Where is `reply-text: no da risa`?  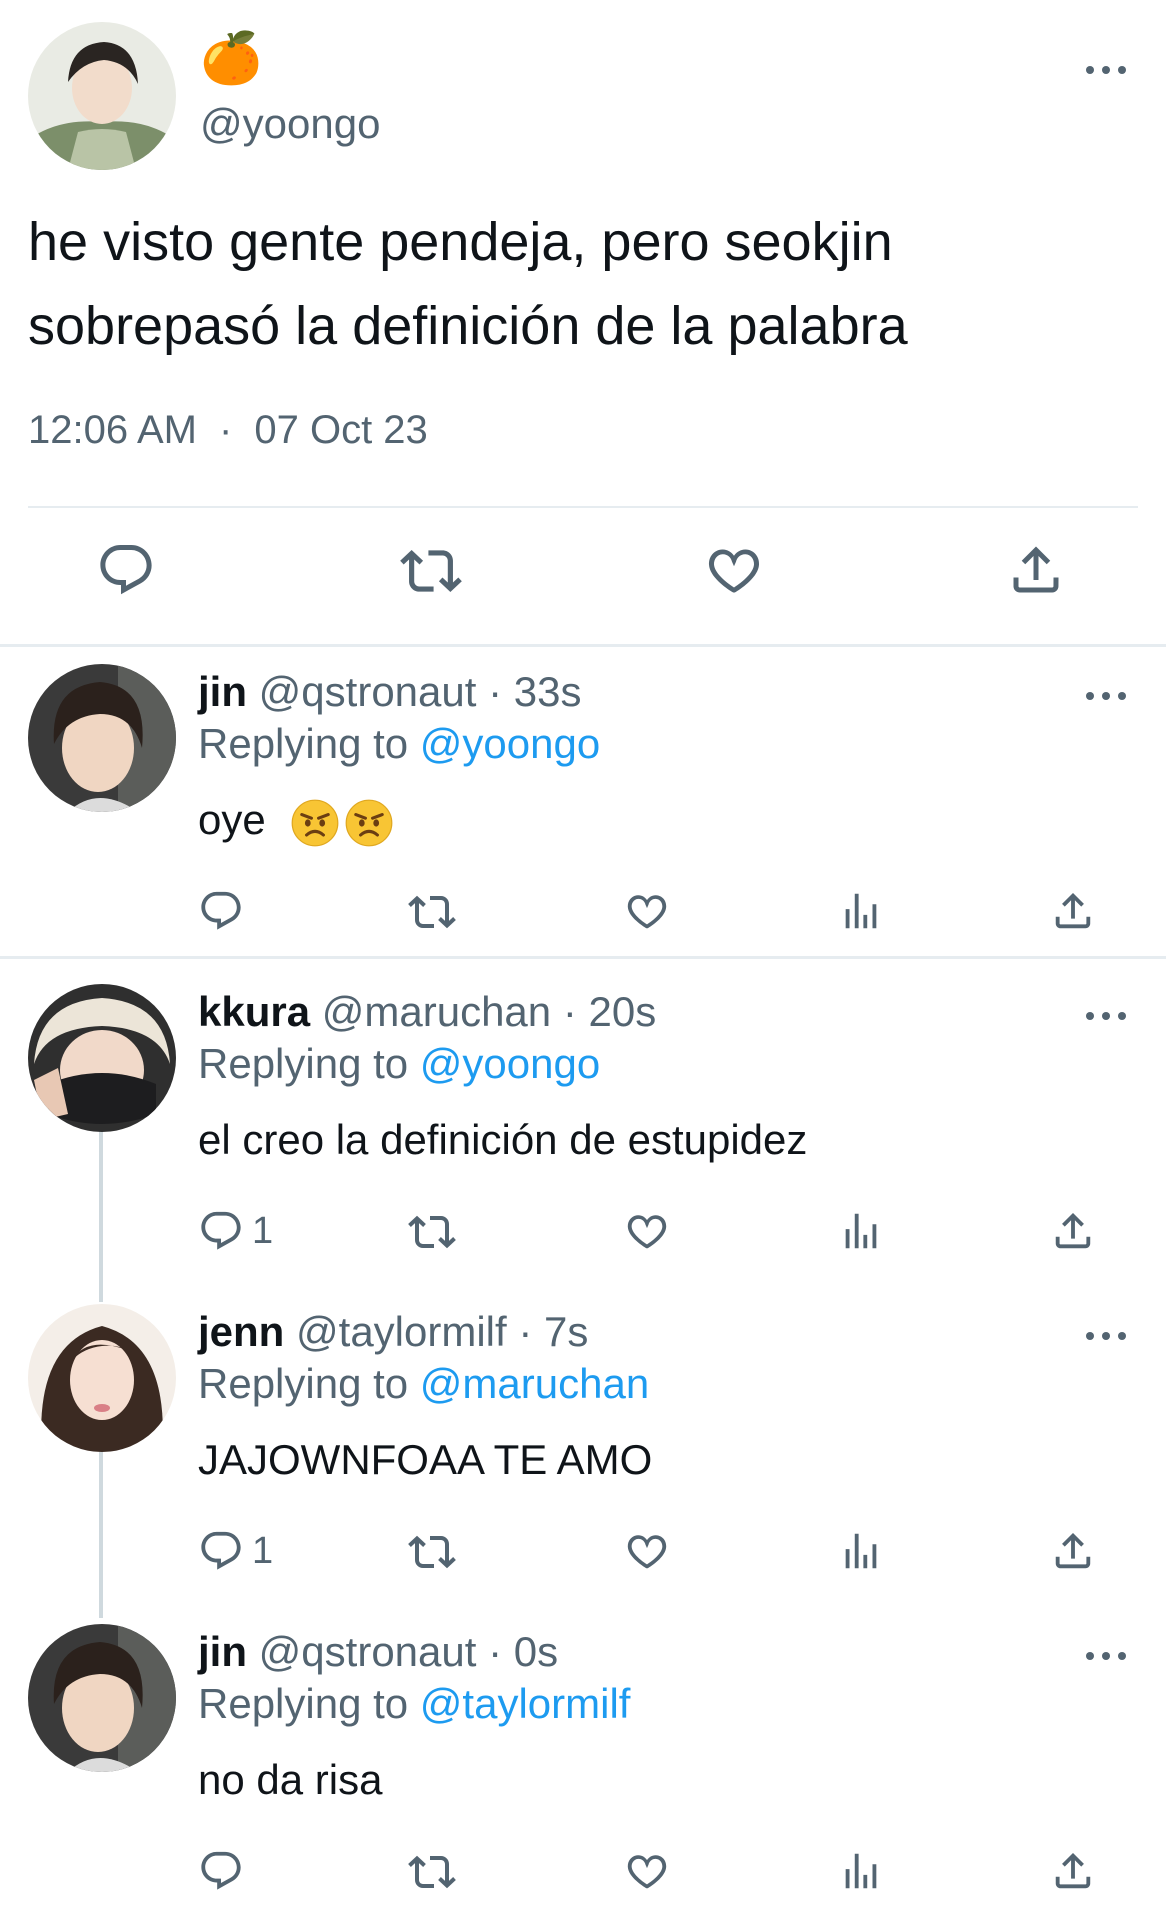 reply-text: no da risa is located at coordinates (290, 1779).